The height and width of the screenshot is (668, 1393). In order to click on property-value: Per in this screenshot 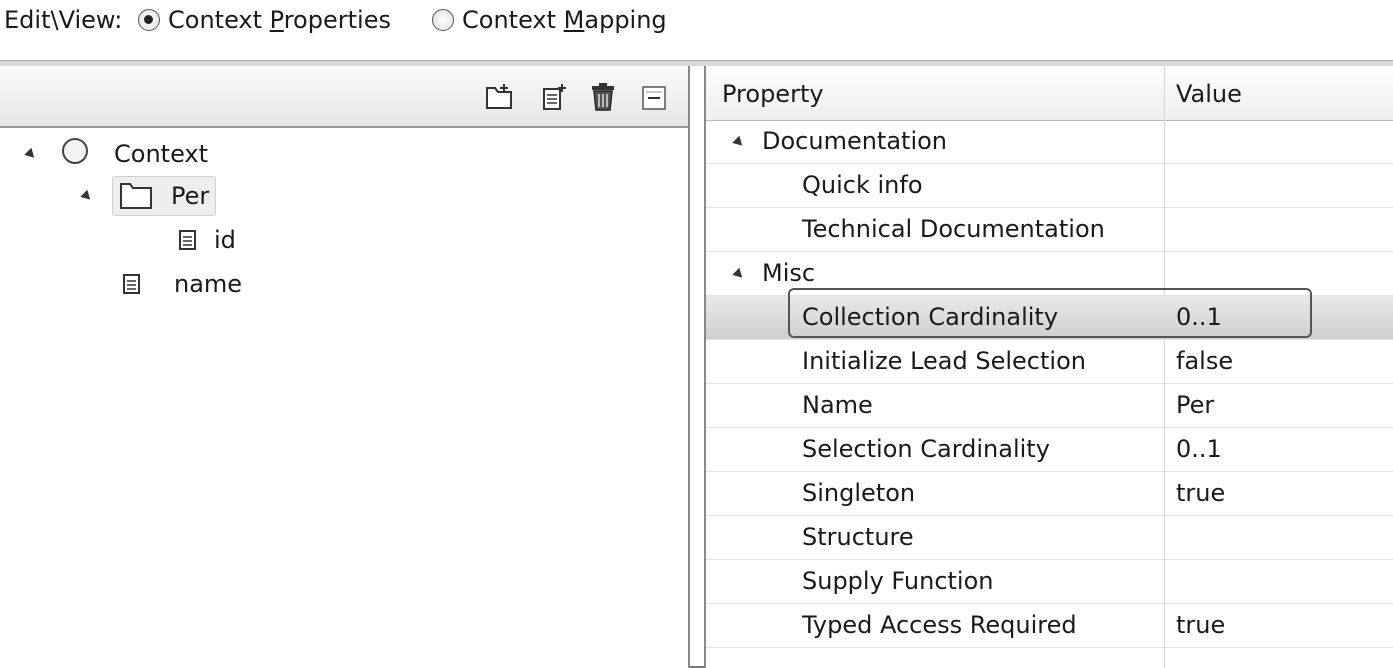, I will do `click(1195, 405)`.